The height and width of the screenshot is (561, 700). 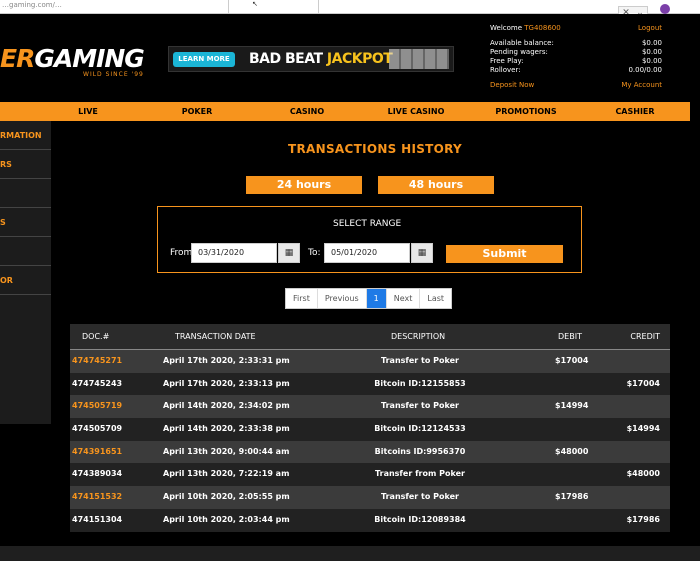 I want to click on sidebar-item-2: RS, so click(x=25, y=164).